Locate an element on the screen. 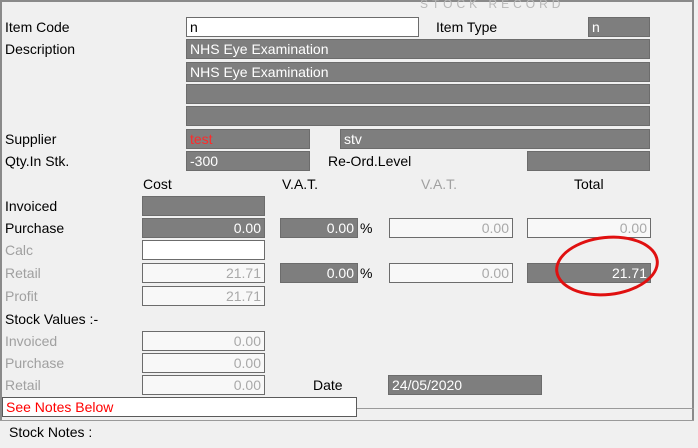 The width and height of the screenshot is (698, 448). supplier-code-field: test is located at coordinates (248, 139).